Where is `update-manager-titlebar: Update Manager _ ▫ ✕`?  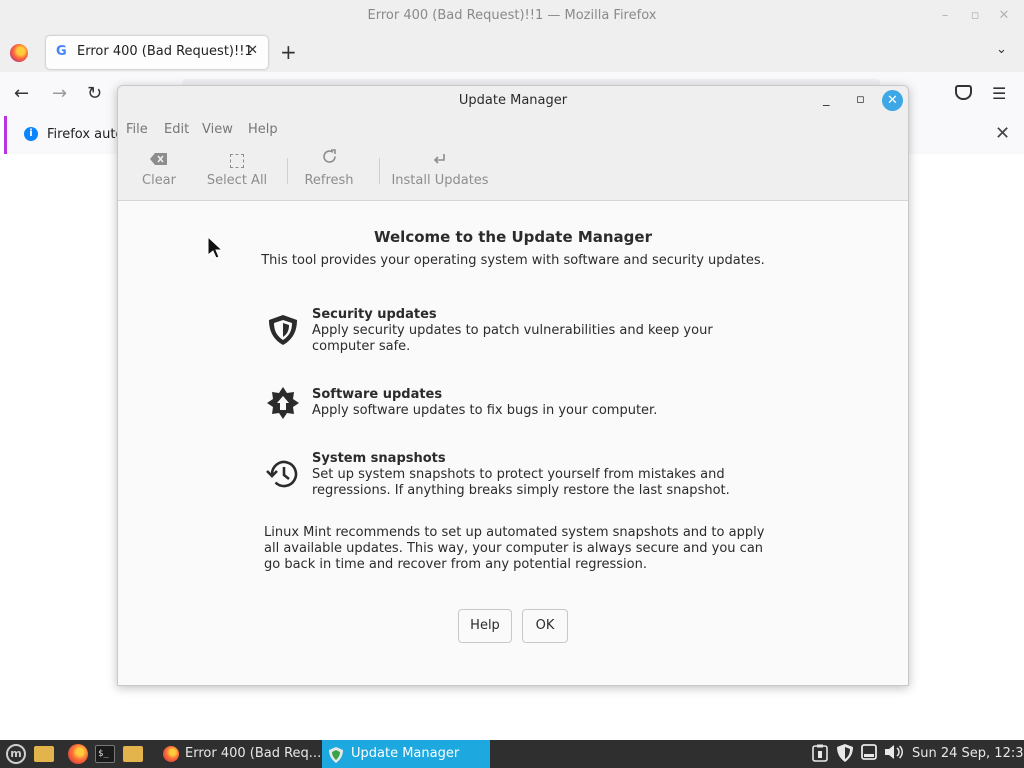 update-manager-titlebar: Update Manager _ ▫ ✕ is located at coordinates (513, 101).